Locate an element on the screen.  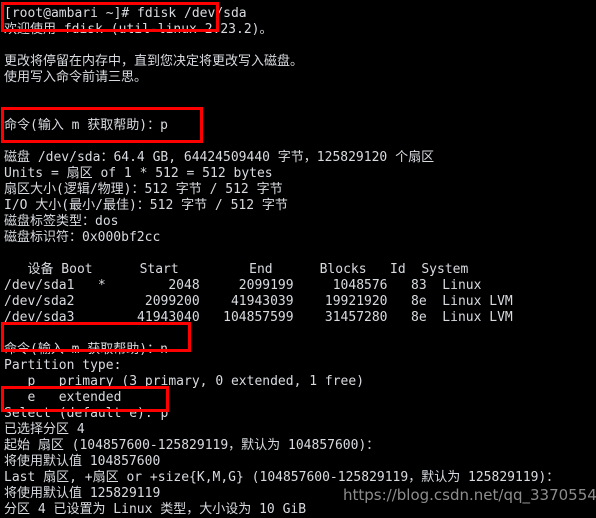
partition-table-header: 设备 Boot Start End Blocks Id System is located at coordinates (236, 269).